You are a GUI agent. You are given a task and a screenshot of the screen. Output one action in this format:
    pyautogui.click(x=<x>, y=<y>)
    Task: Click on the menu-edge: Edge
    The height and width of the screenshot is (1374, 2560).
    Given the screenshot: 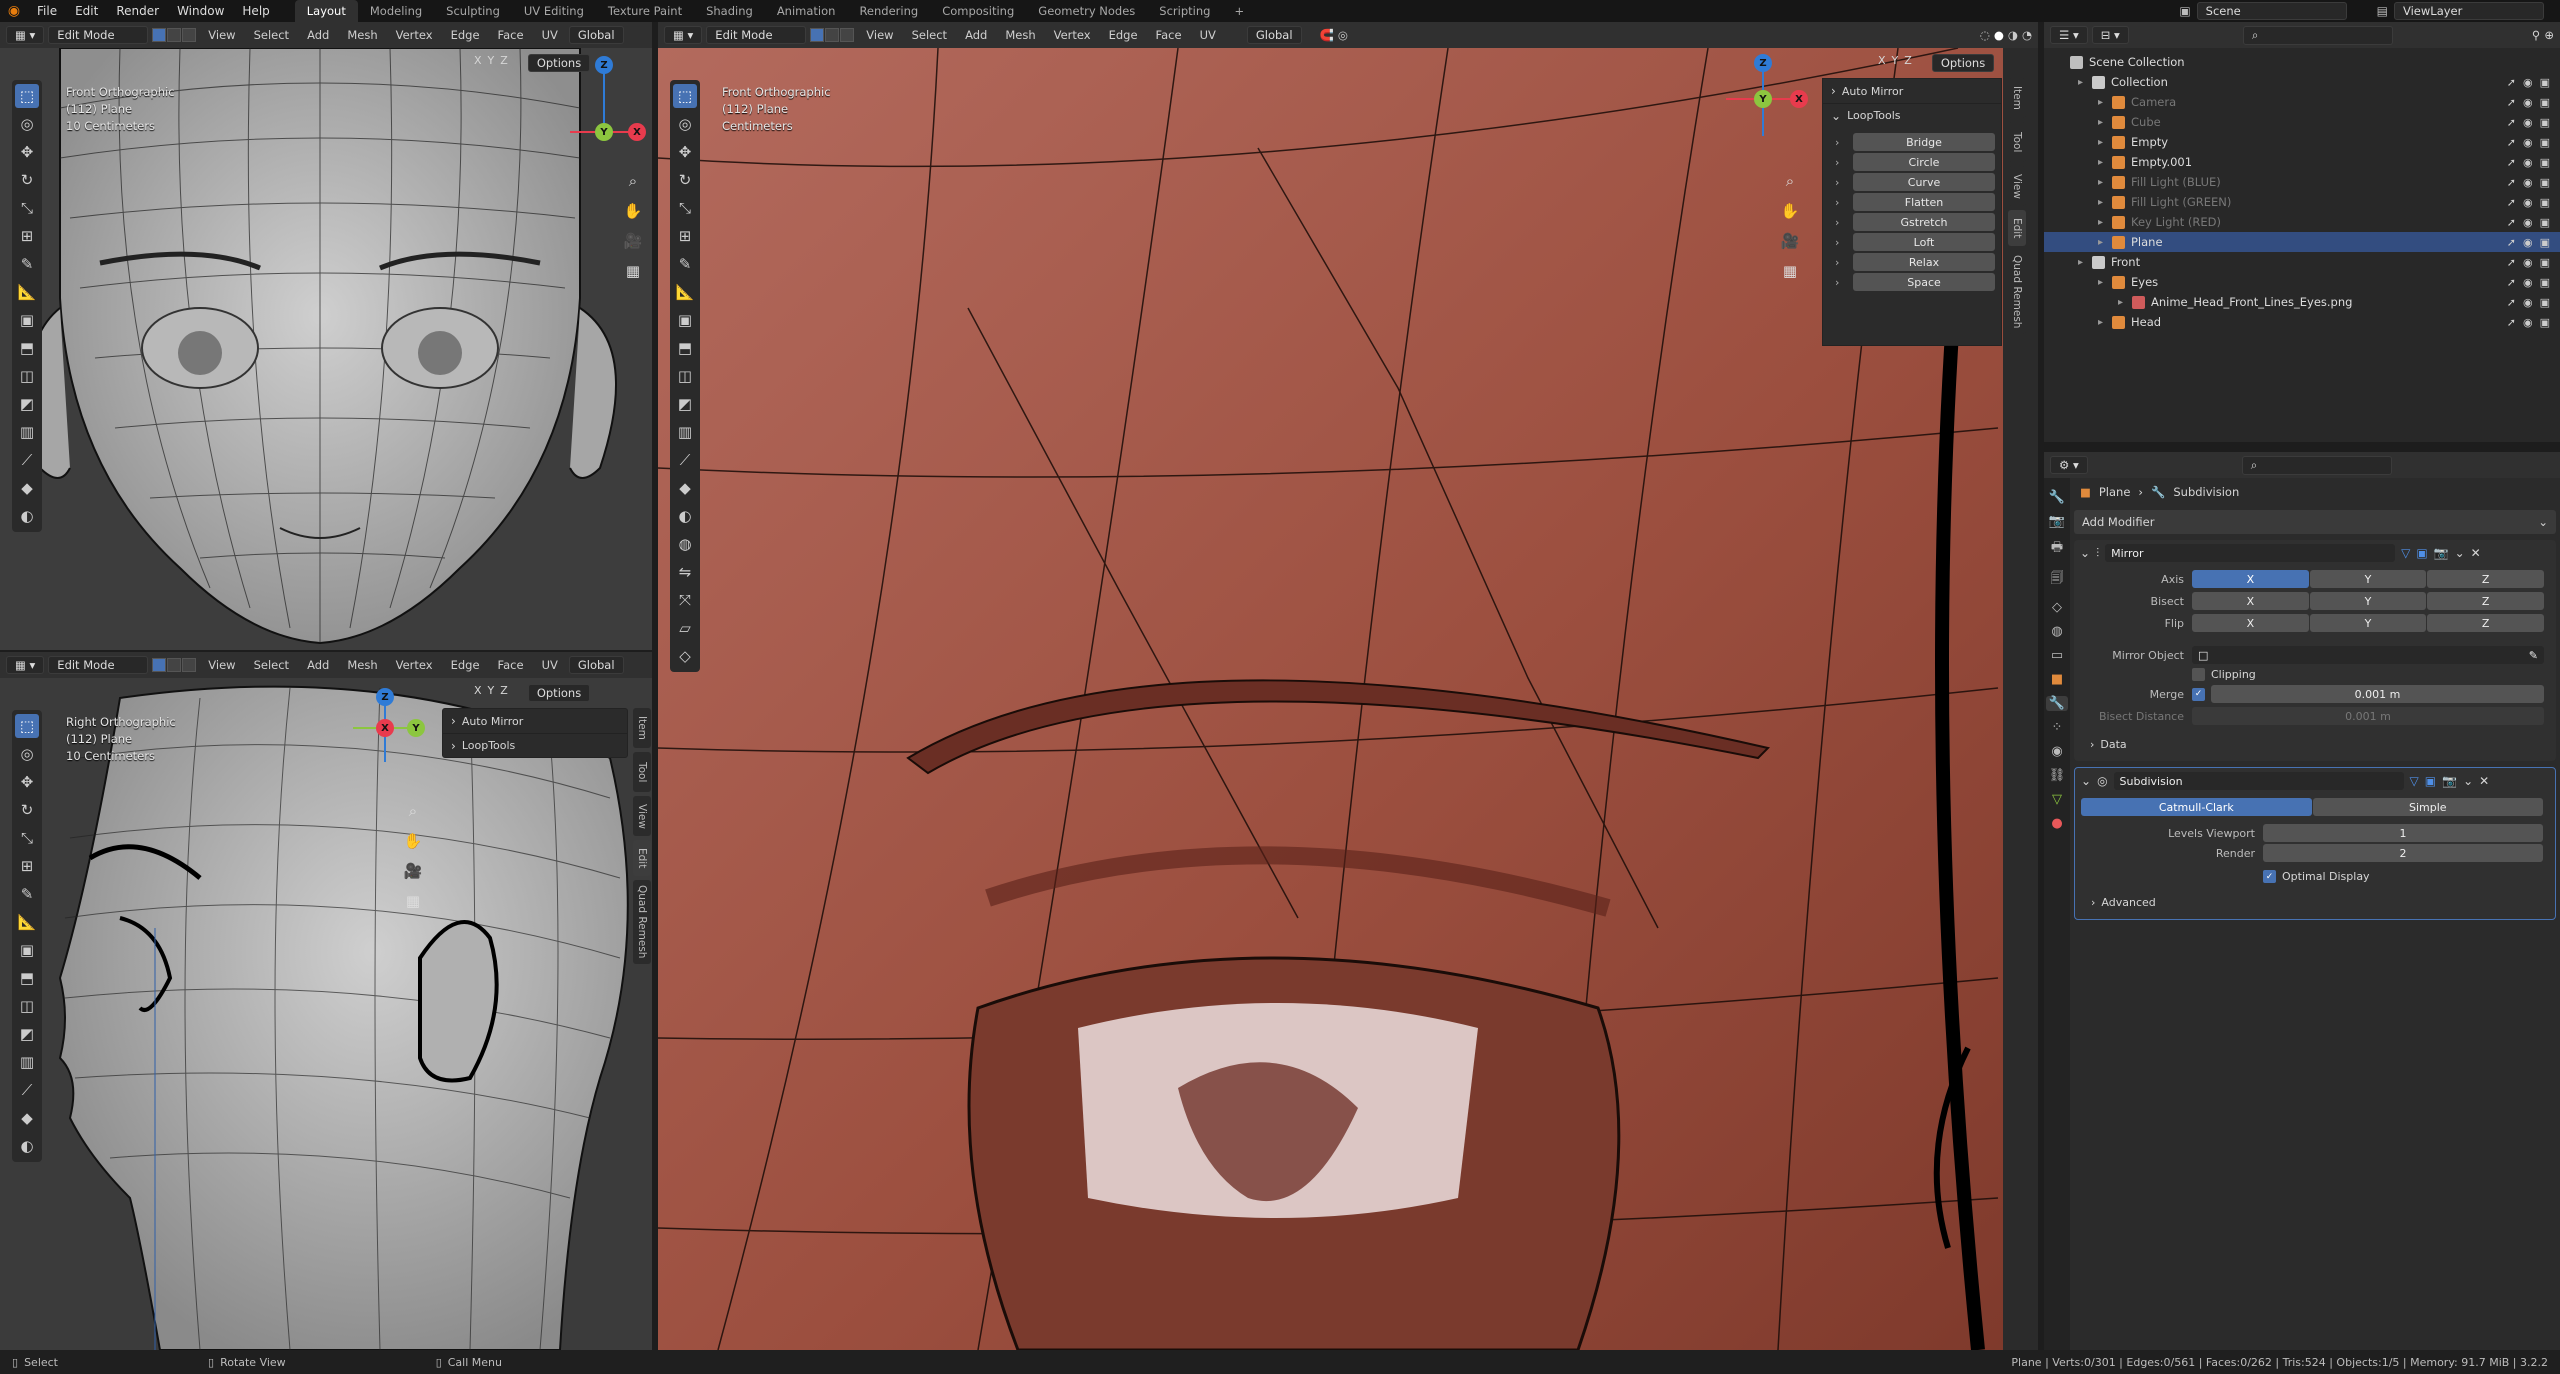 What is the action you would take?
    pyautogui.click(x=1123, y=35)
    